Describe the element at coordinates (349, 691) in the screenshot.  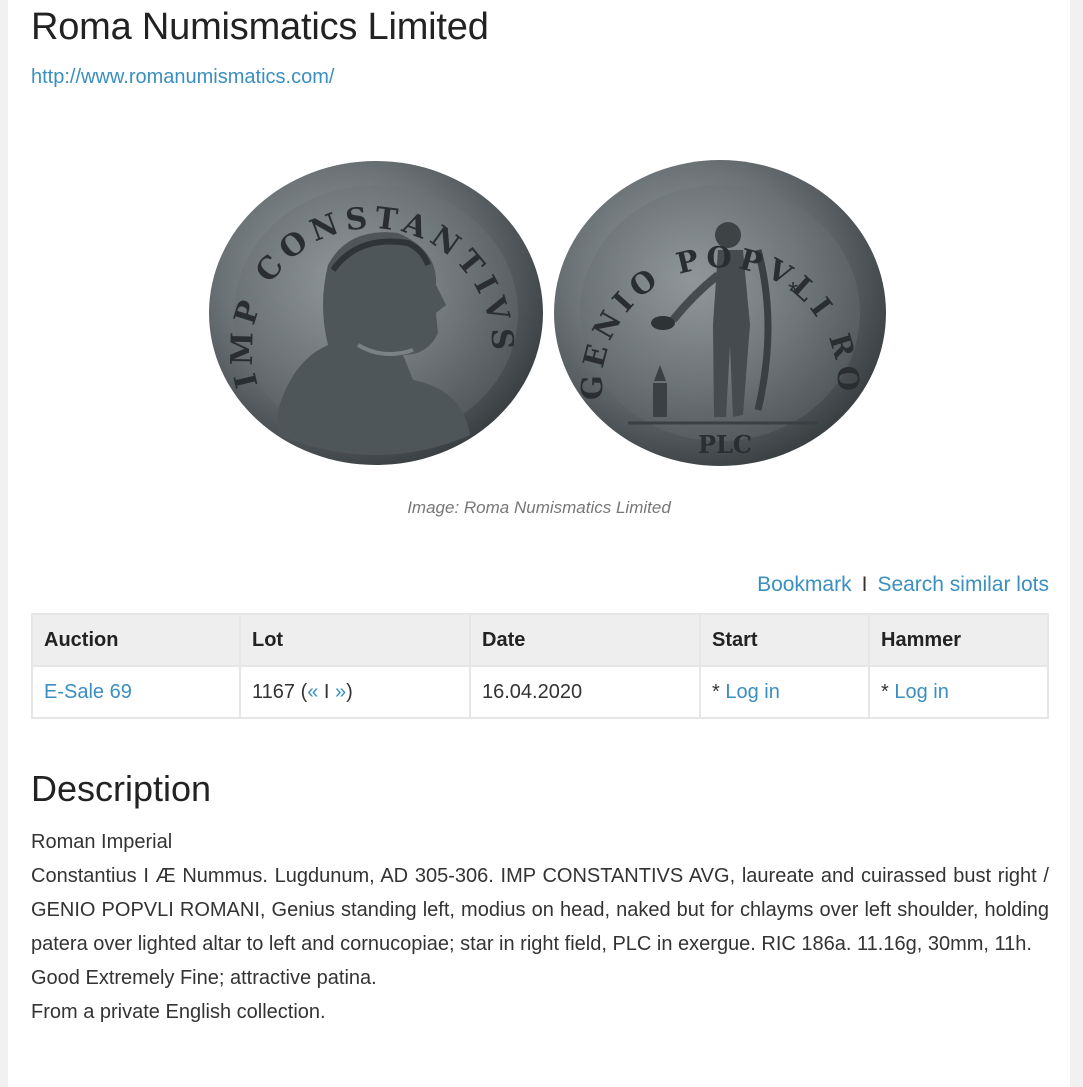
I see `lot-close-paren: )` at that location.